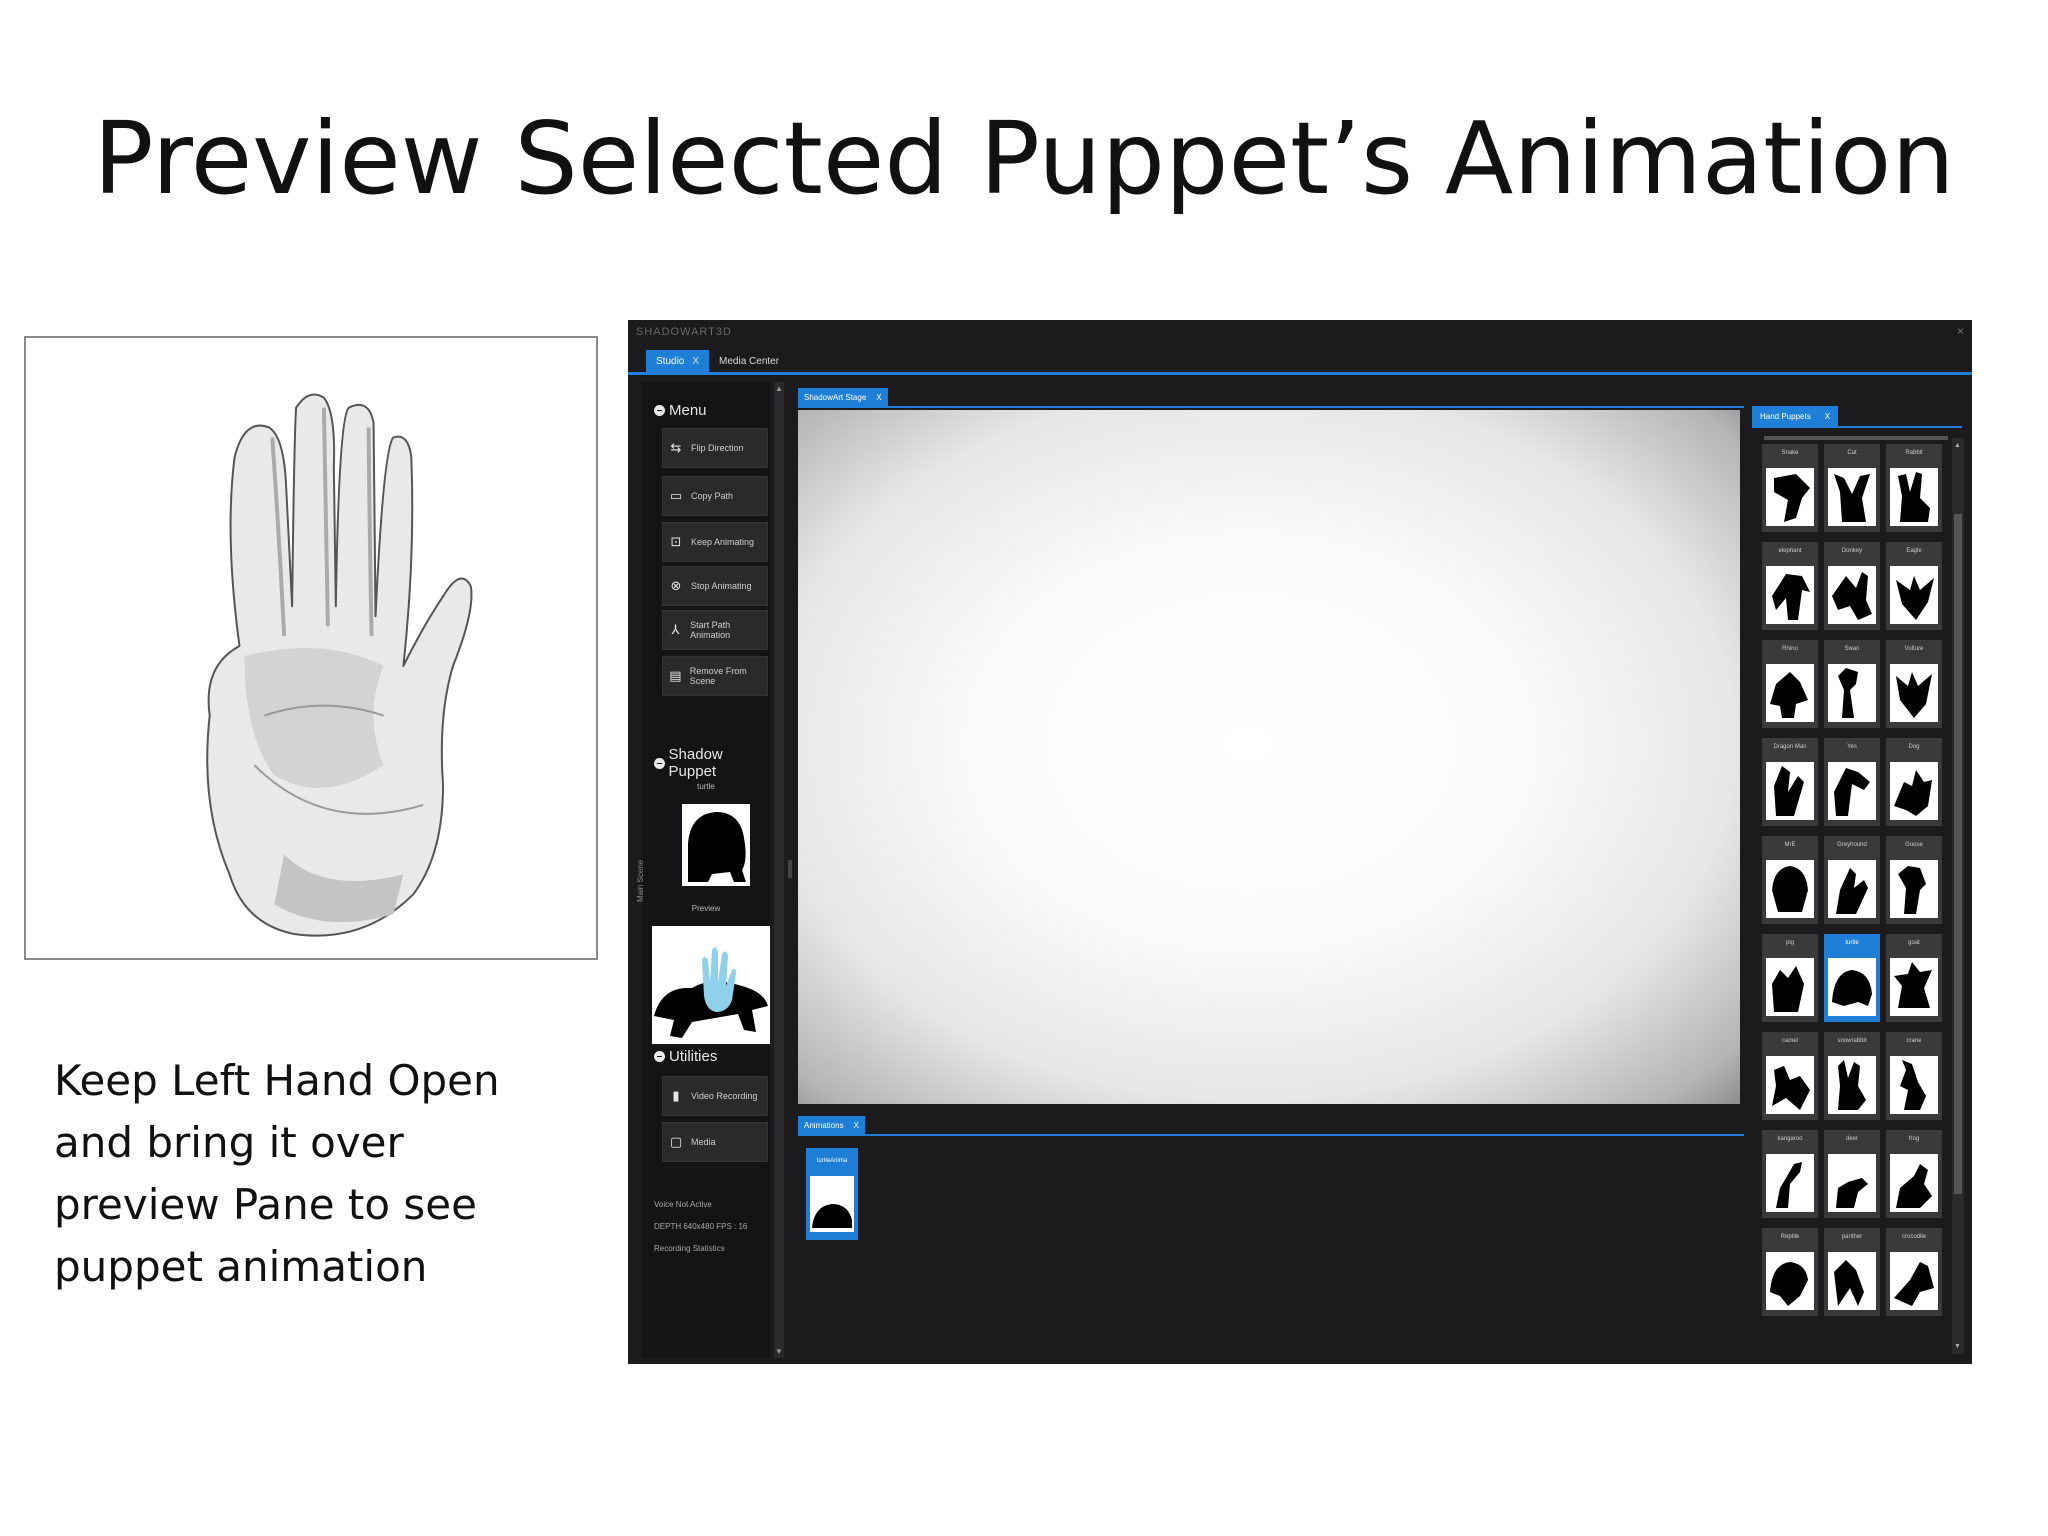 This screenshot has width=2048, height=1536. What do you see at coordinates (675, 629) in the screenshot?
I see `path-icon: ⅄` at bounding box center [675, 629].